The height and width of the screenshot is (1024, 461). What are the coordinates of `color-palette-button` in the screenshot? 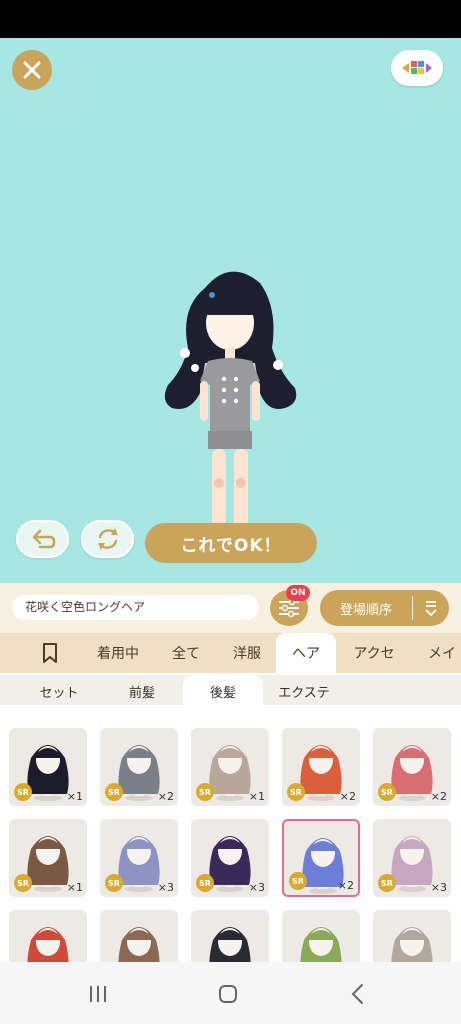 It's located at (417, 68).